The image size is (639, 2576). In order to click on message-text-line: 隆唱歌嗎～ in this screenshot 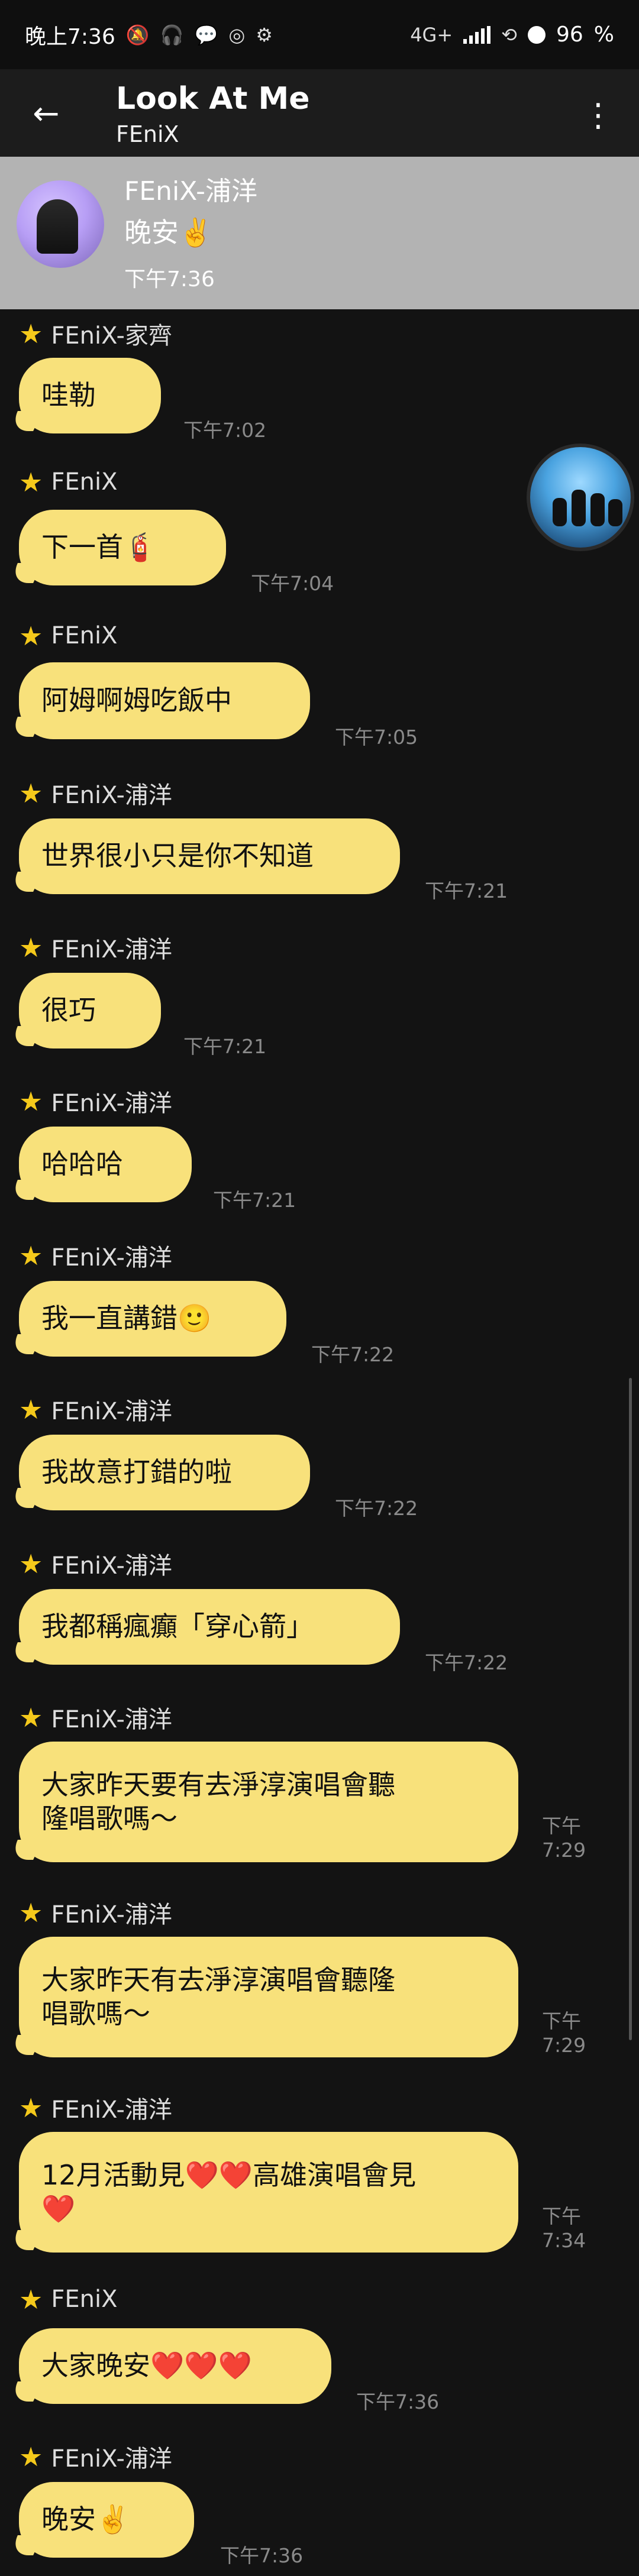, I will do `click(109, 1818)`.